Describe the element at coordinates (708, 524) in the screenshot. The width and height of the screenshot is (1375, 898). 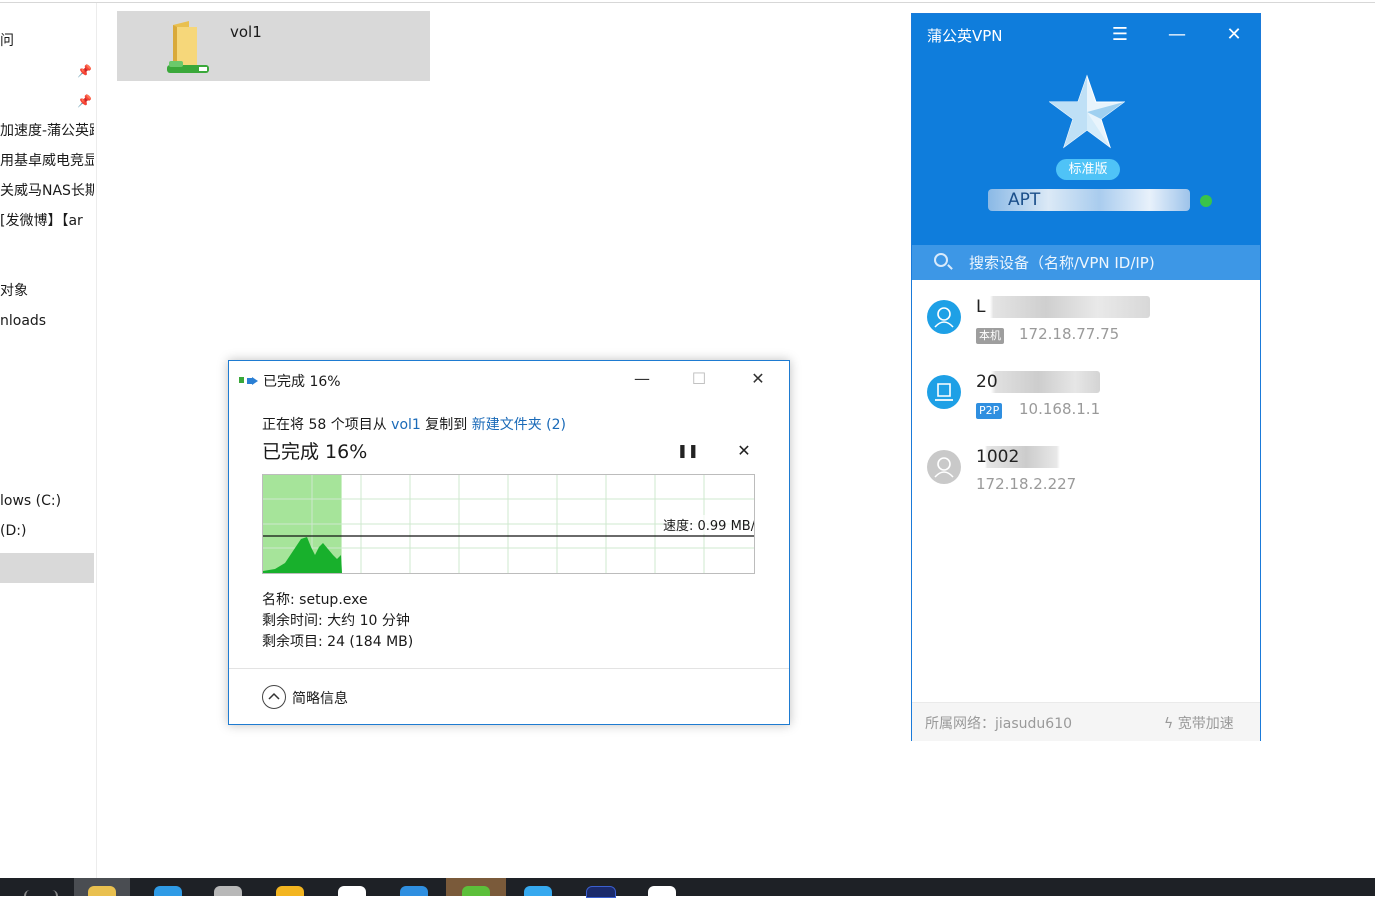
I see `speed-label: 速度: 0.99 MB/秒` at that location.